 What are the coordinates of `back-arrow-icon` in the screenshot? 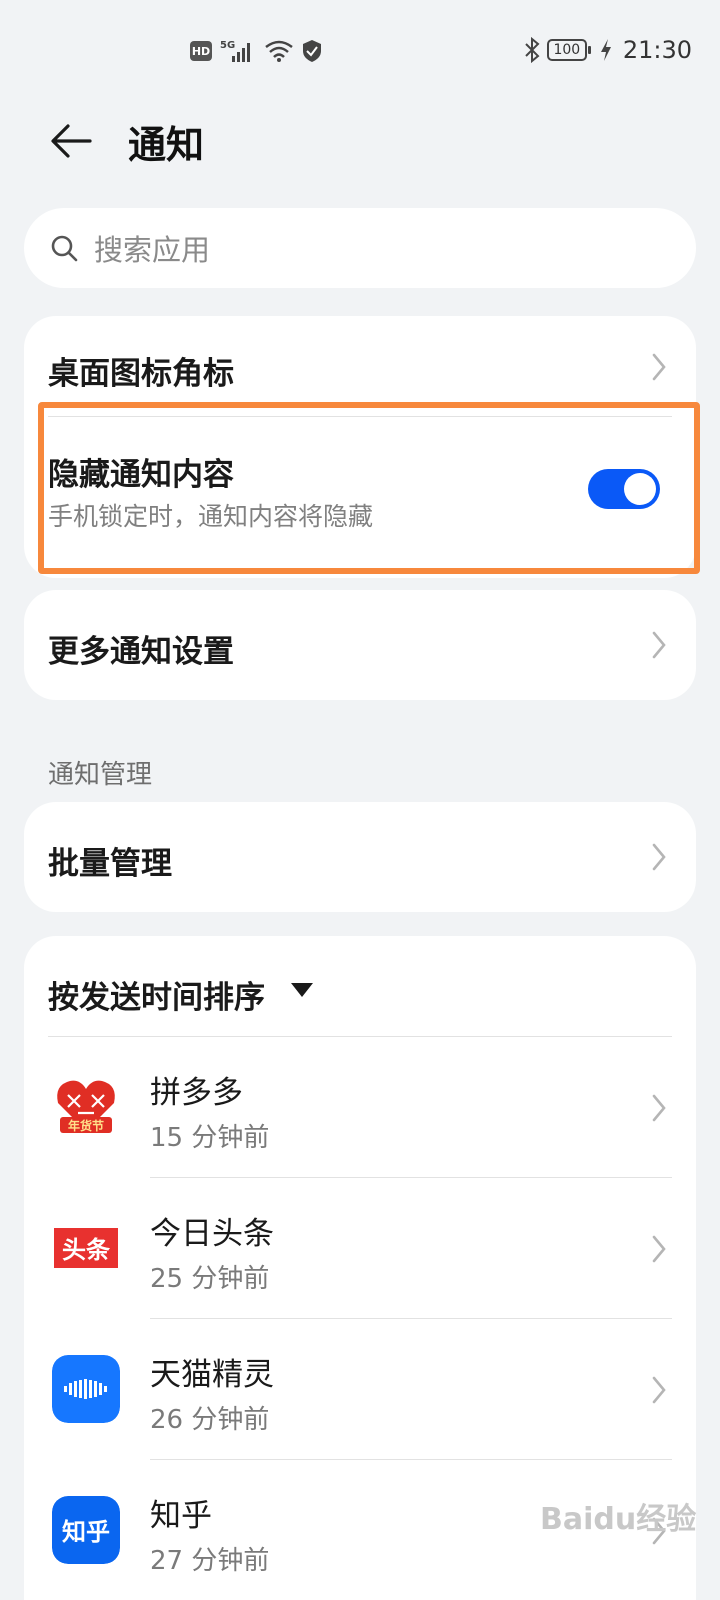 It's located at (73, 141).